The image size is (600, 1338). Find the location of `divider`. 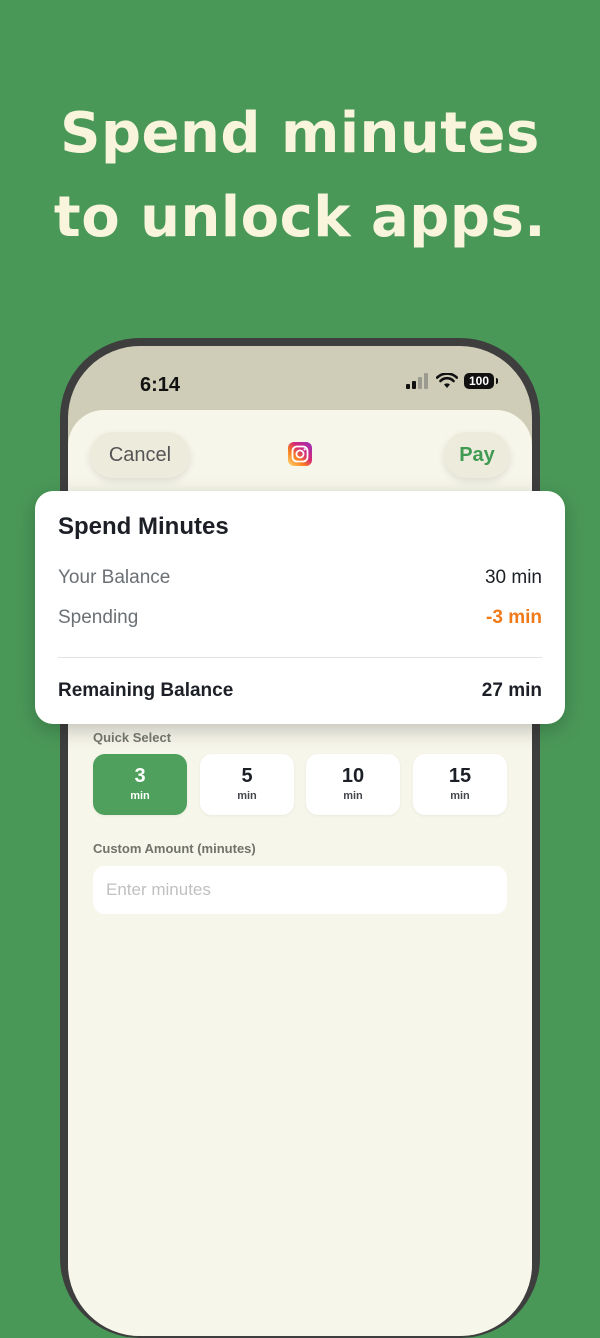

divider is located at coordinates (300, 657).